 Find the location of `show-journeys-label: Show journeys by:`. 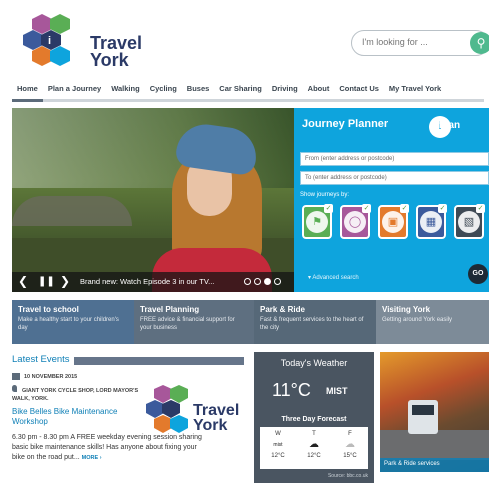

show-journeys-label: Show journeys by: is located at coordinates (325, 195).